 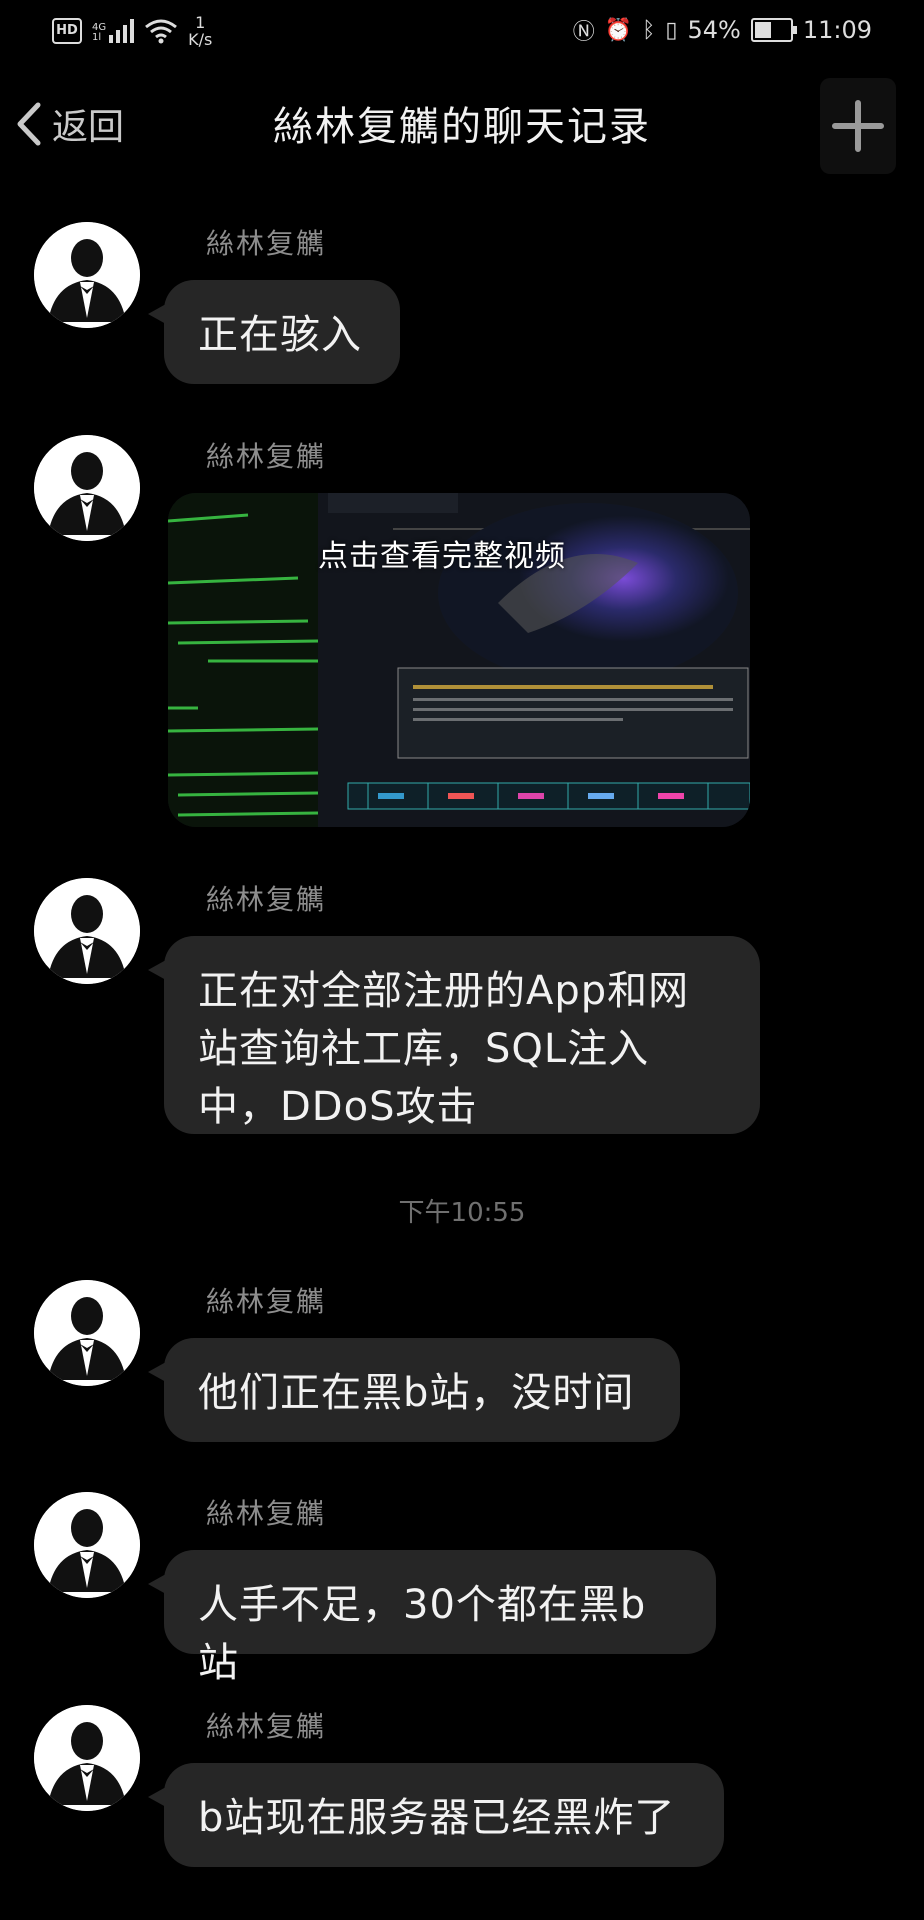 I want to click on alarm-icon: ⏰, so click(x=618, y=30).